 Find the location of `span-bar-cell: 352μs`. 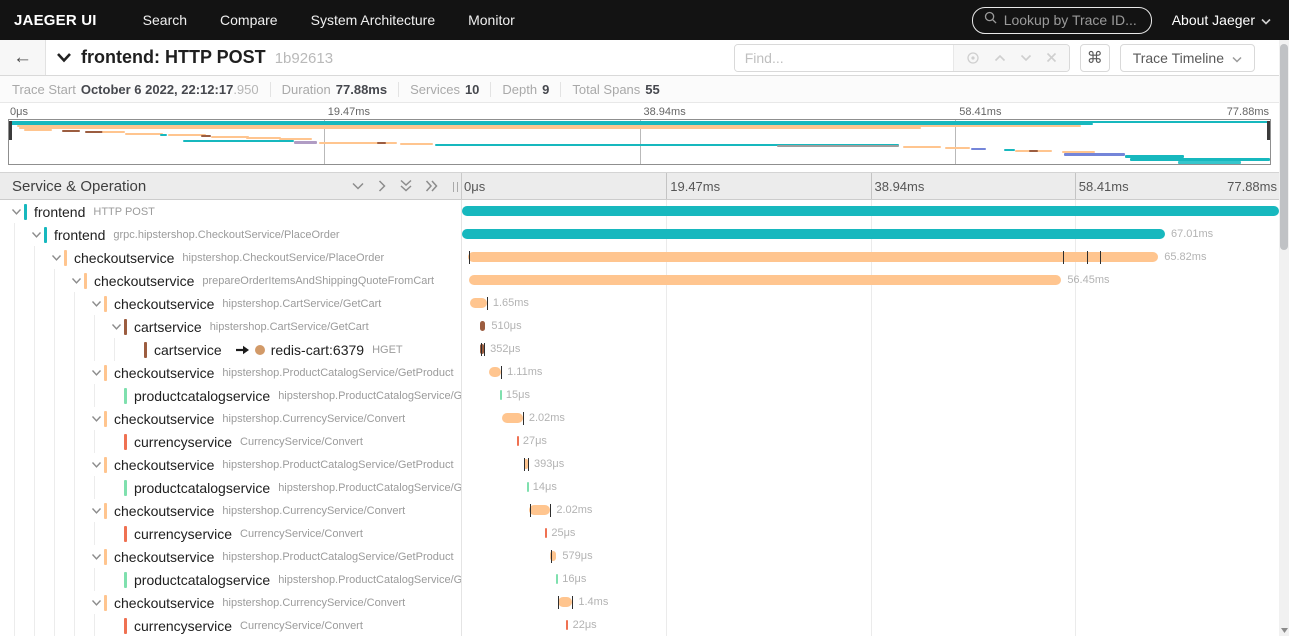

span-bar-cell: 352μs is located at coordinates (870, 349).